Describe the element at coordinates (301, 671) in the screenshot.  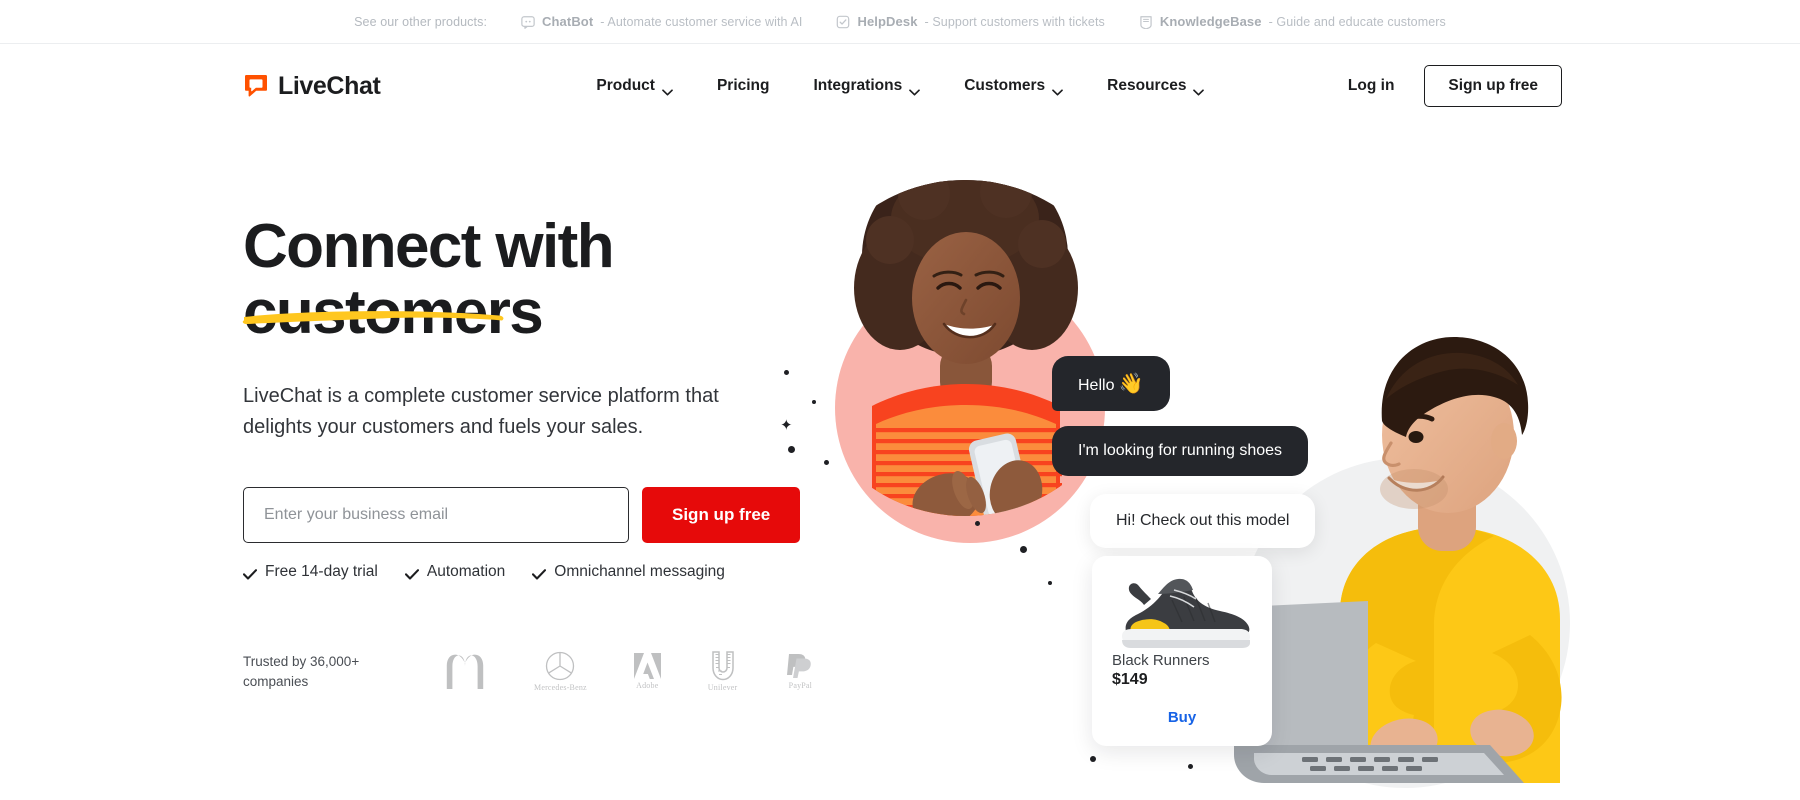
I see `trusted-by-label: Trusted by 36,000+ companies` at that location.